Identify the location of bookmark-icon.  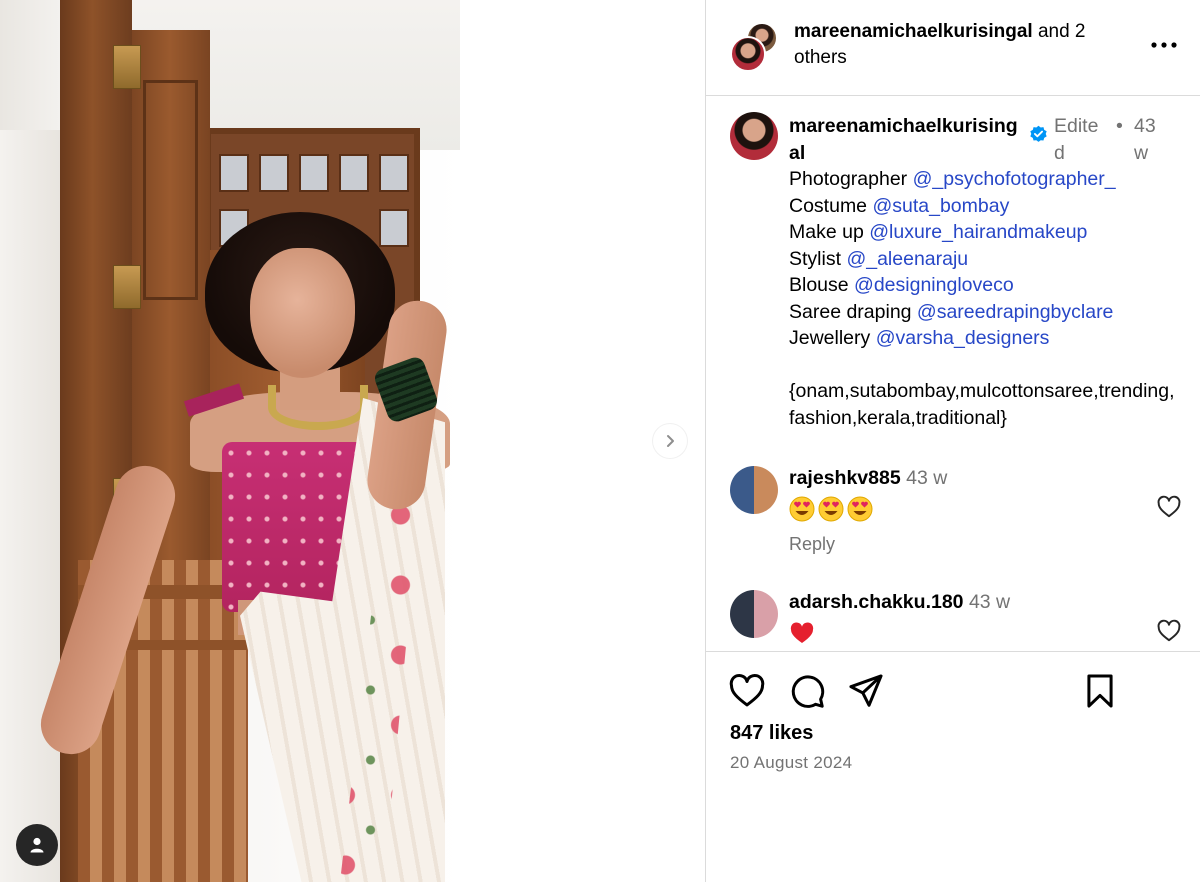
(1100, 691).